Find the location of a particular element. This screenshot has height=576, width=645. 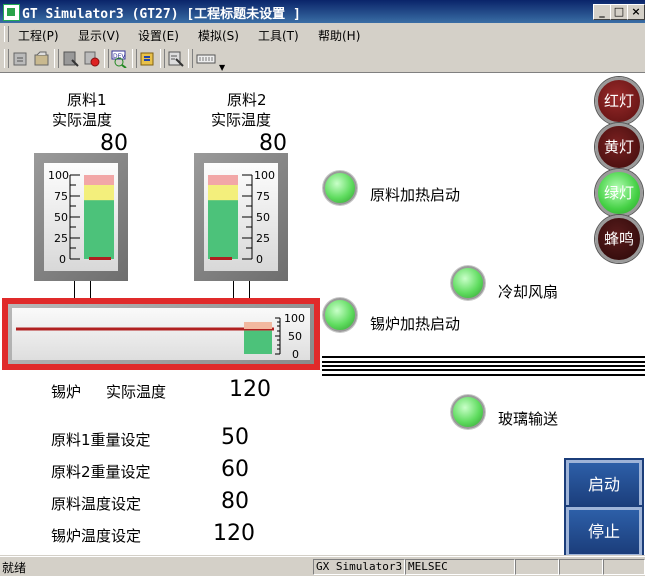

title-bar: GT Simulator3 (GT27) [工程标题未设置 ] _ □ × is located at coordinates (322, 11).